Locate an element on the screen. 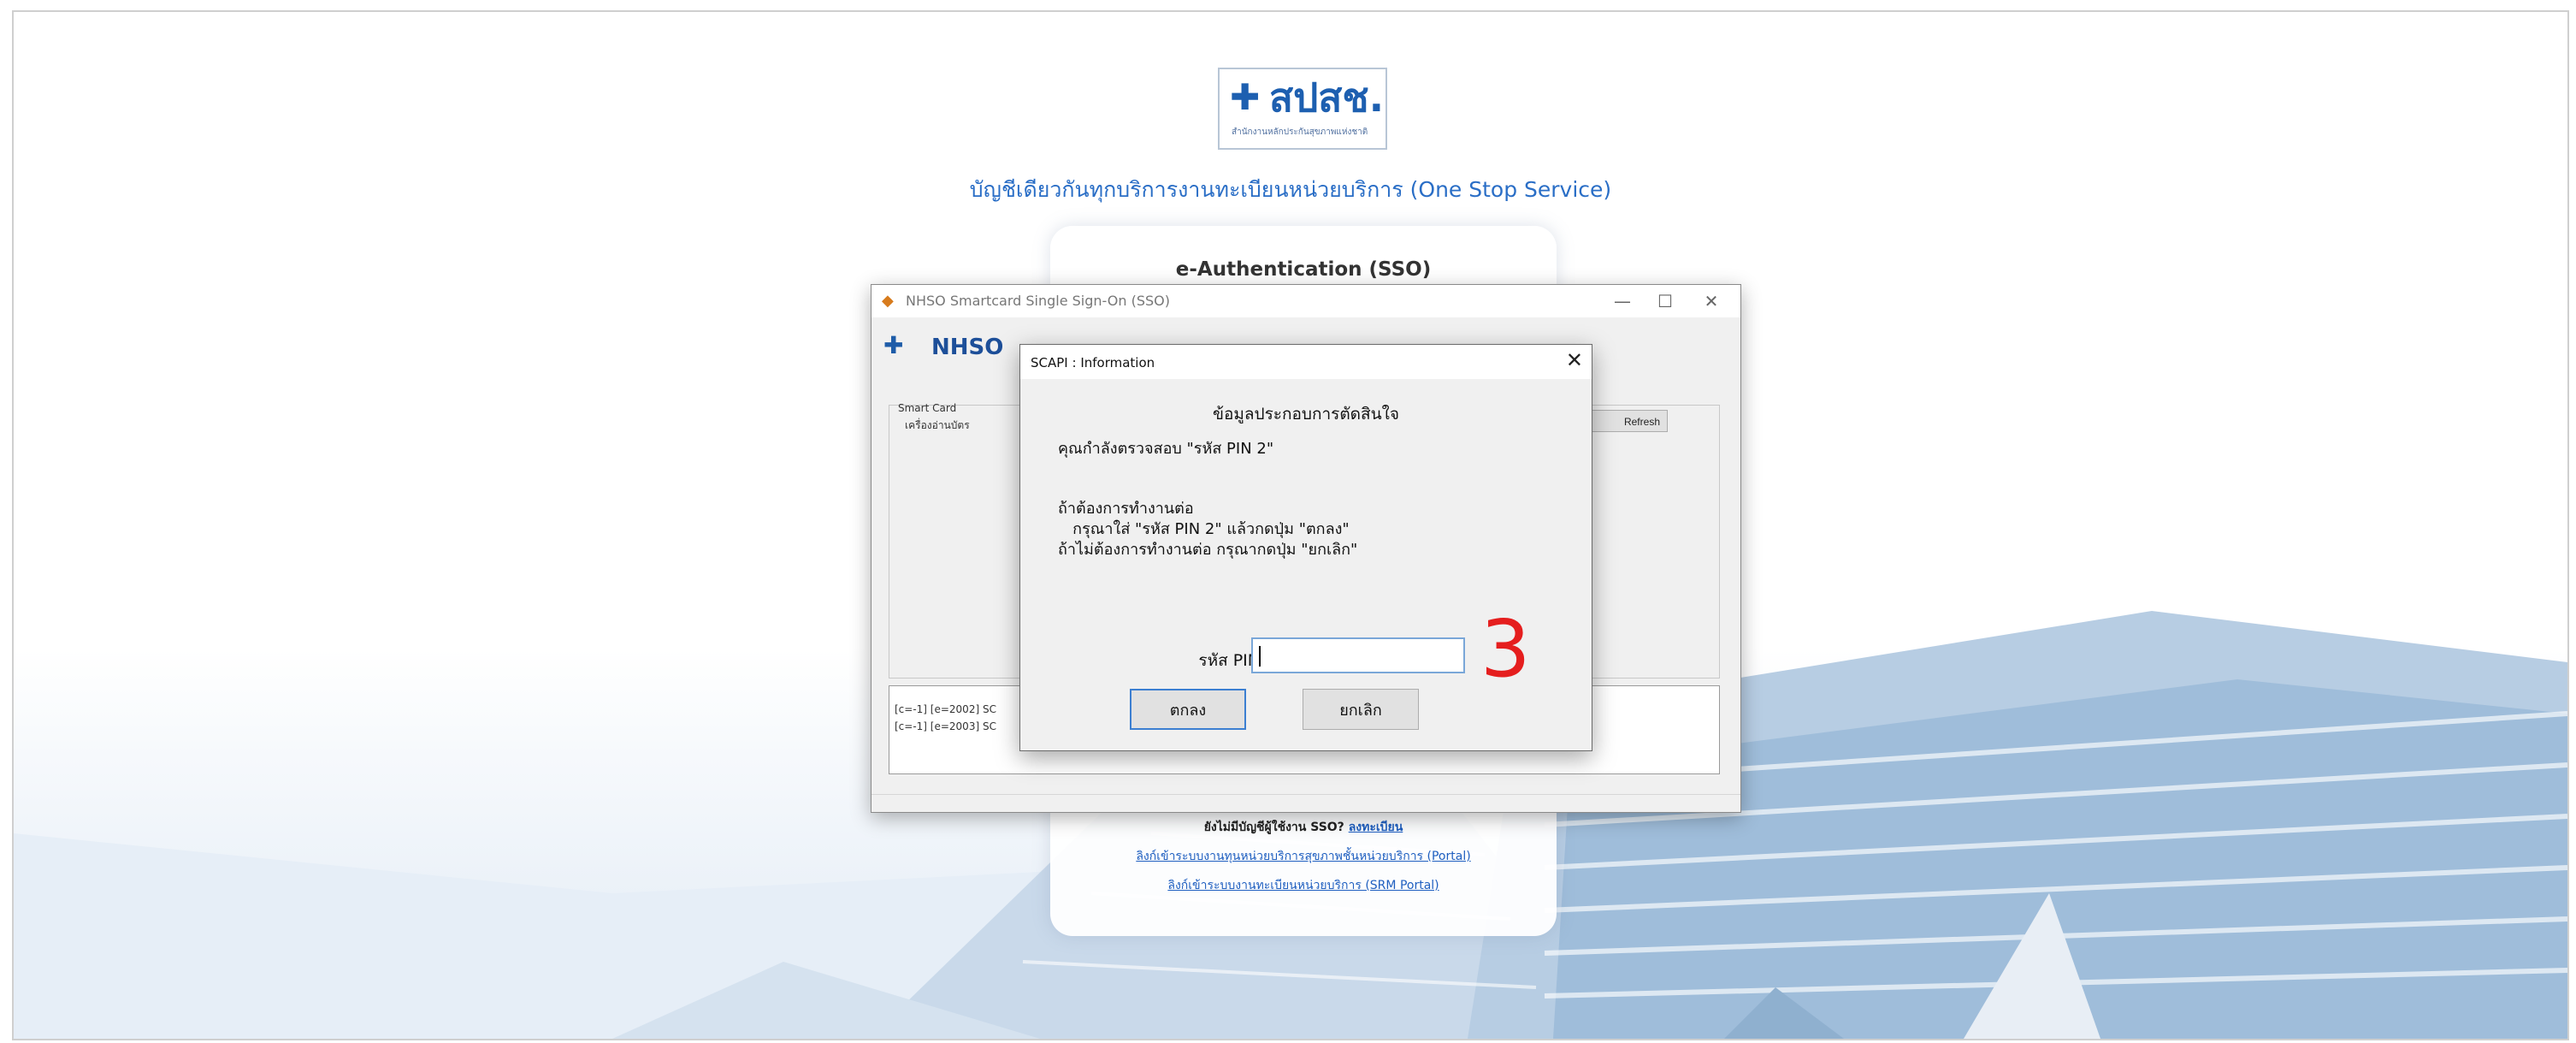  dialog-heading: ข้อมูลประกอบการตัดสินใจ is located at coordinates (1306, 415).